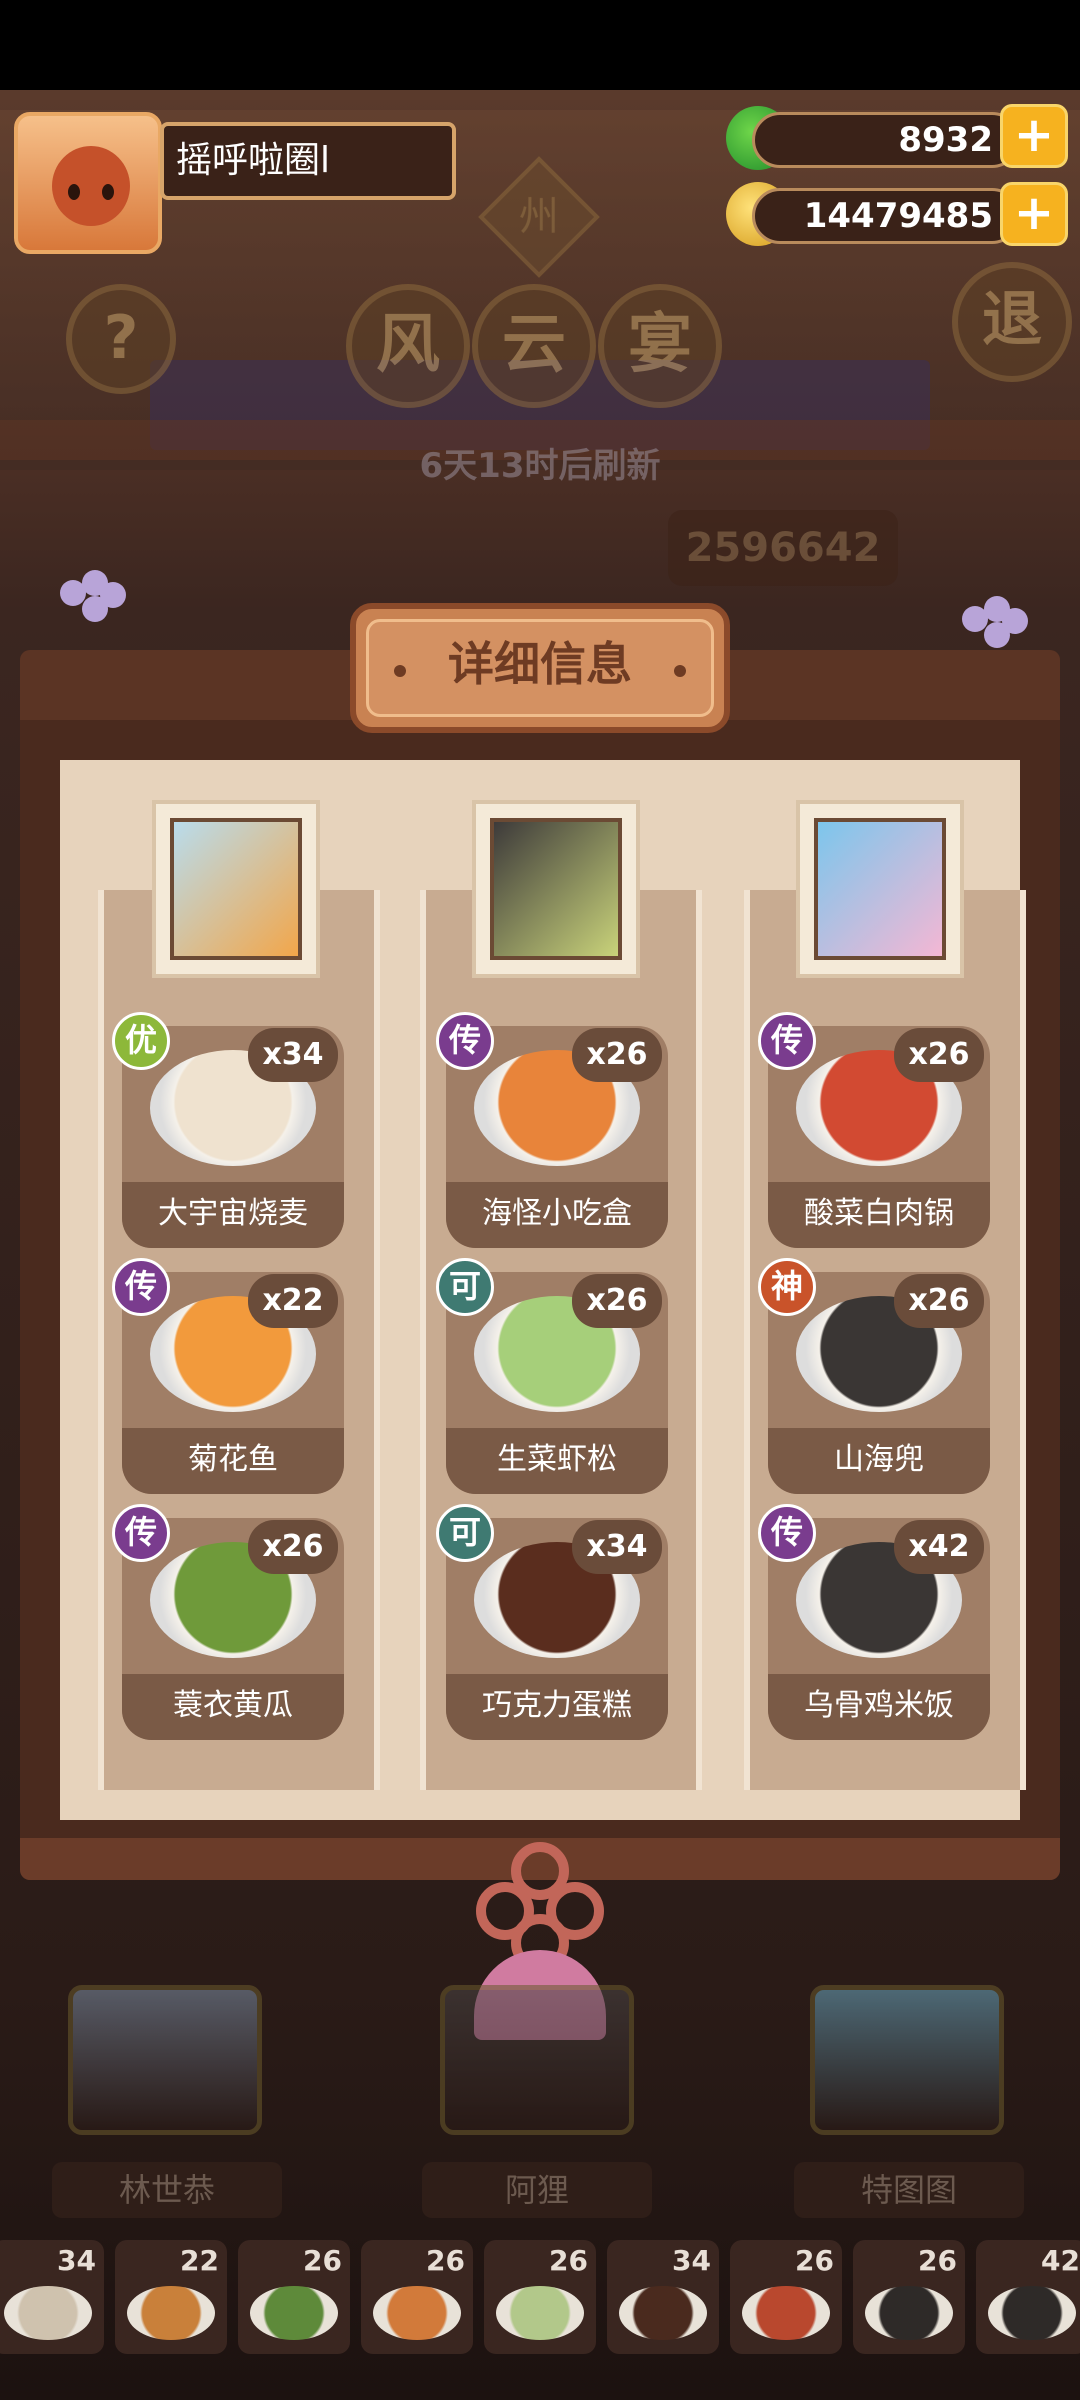  What do you see at coordinates (408, 346) in the screenshot?
I see `title-char-1: 风` at bounding box center [408, 346].